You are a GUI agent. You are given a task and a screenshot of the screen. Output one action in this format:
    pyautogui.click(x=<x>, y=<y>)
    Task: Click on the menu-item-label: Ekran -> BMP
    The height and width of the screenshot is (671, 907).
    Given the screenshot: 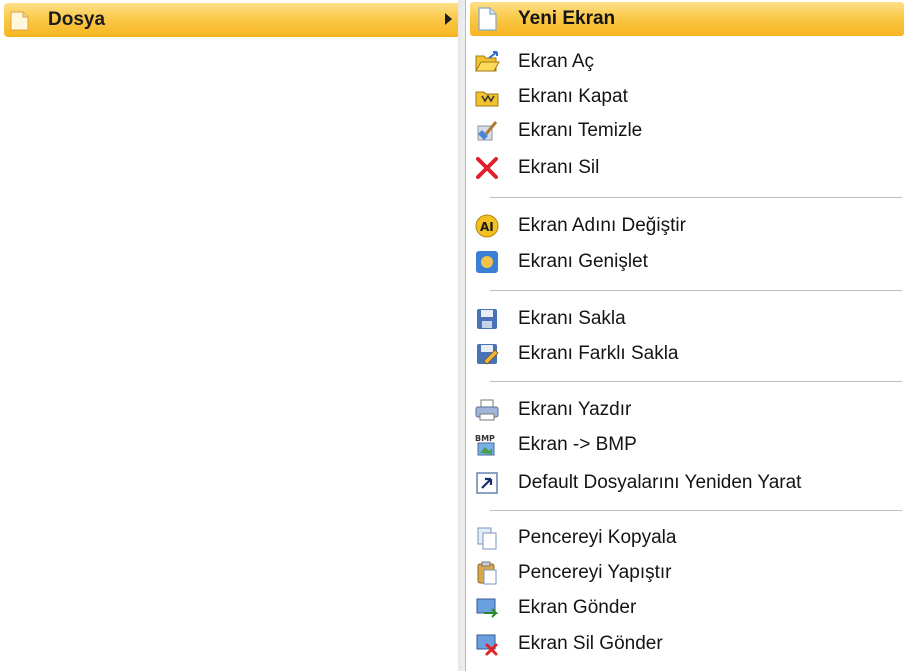 What is the action you would take?
    pyautogui.click(x=577, y=444)
    